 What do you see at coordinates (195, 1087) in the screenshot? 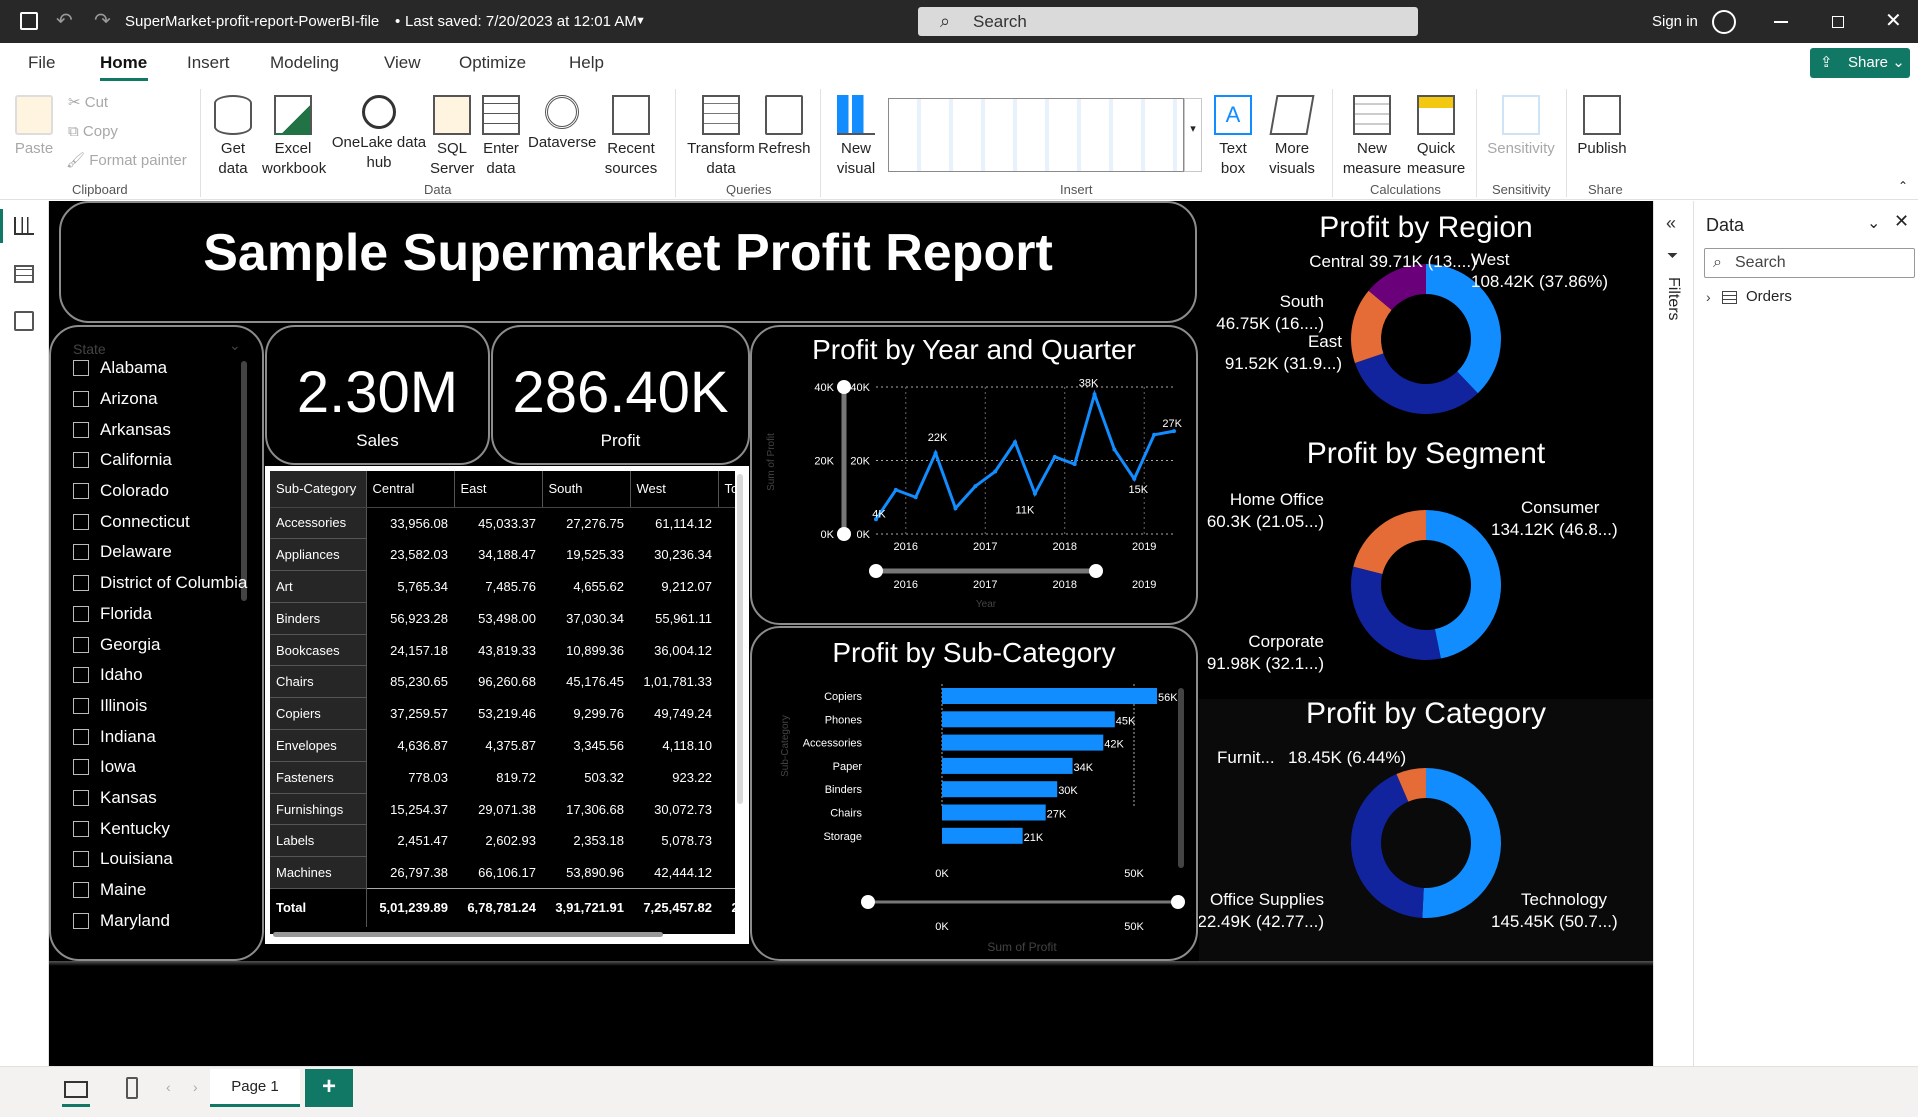
I see `next-page-icon: ›` at bounding box center [195, 1087].